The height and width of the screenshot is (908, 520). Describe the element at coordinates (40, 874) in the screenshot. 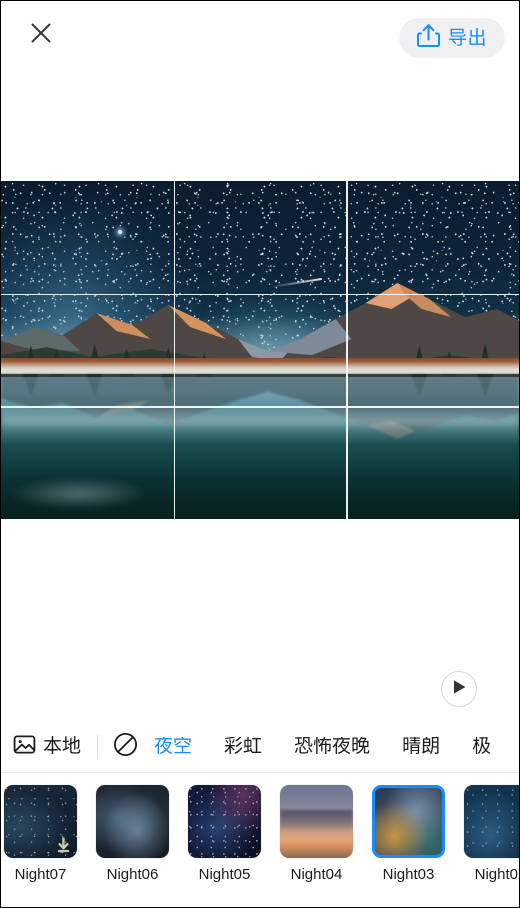

I see `thumbnail-label: Night07` at that location.